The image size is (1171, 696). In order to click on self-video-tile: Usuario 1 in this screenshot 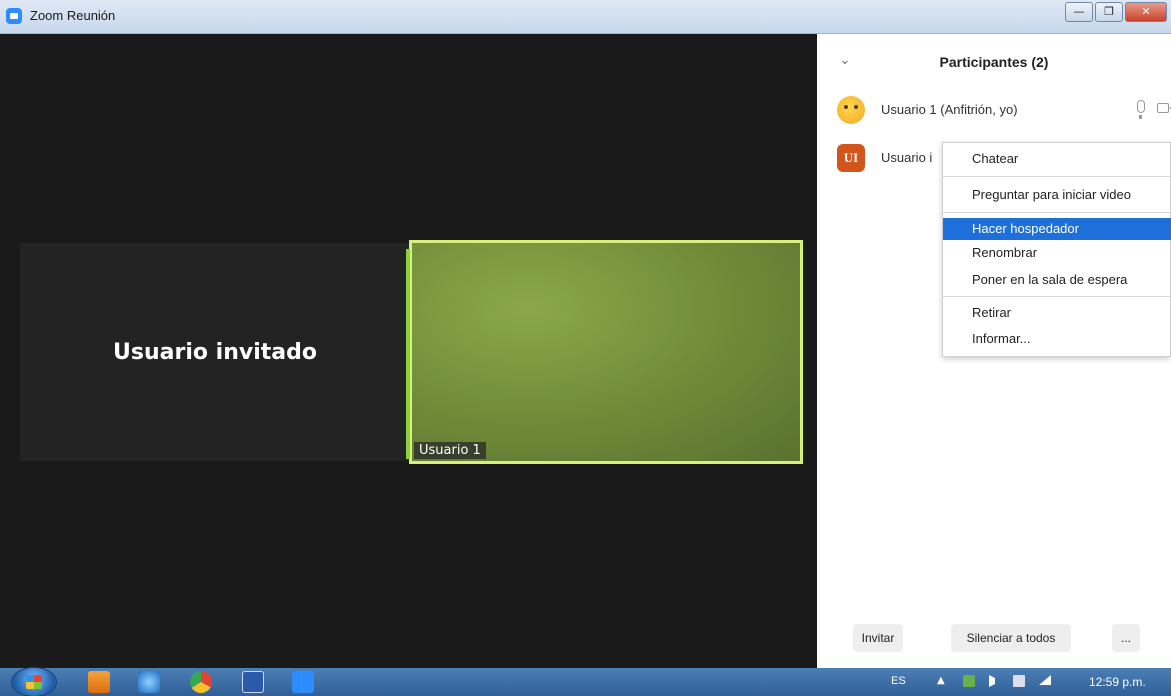, I will do `click(604, 352)`.